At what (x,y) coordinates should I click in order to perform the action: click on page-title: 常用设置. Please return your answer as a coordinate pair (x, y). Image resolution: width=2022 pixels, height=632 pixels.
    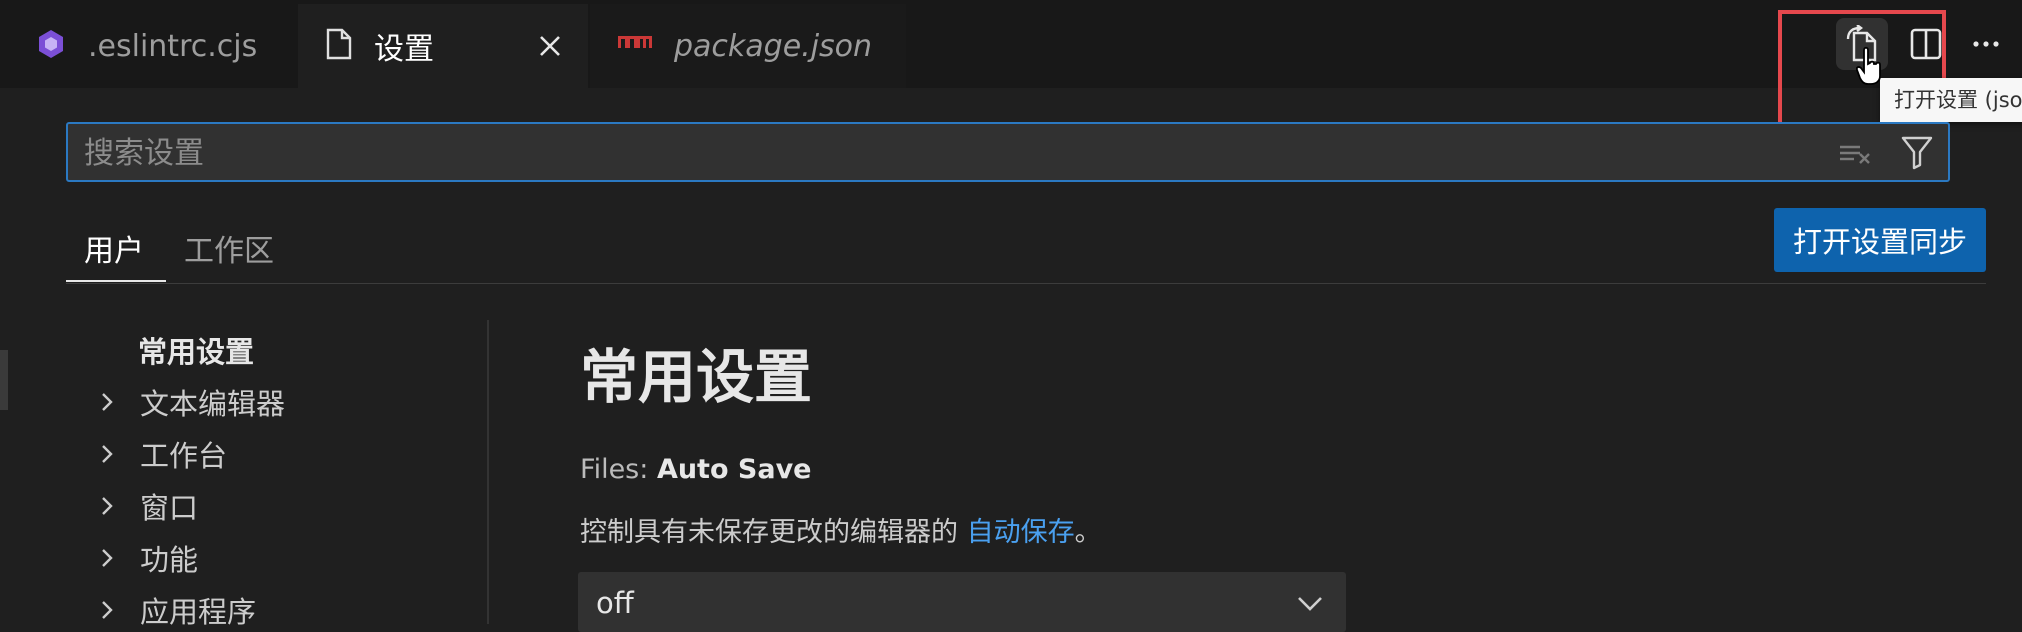
    Looking at the image, I should click on (696, 377).